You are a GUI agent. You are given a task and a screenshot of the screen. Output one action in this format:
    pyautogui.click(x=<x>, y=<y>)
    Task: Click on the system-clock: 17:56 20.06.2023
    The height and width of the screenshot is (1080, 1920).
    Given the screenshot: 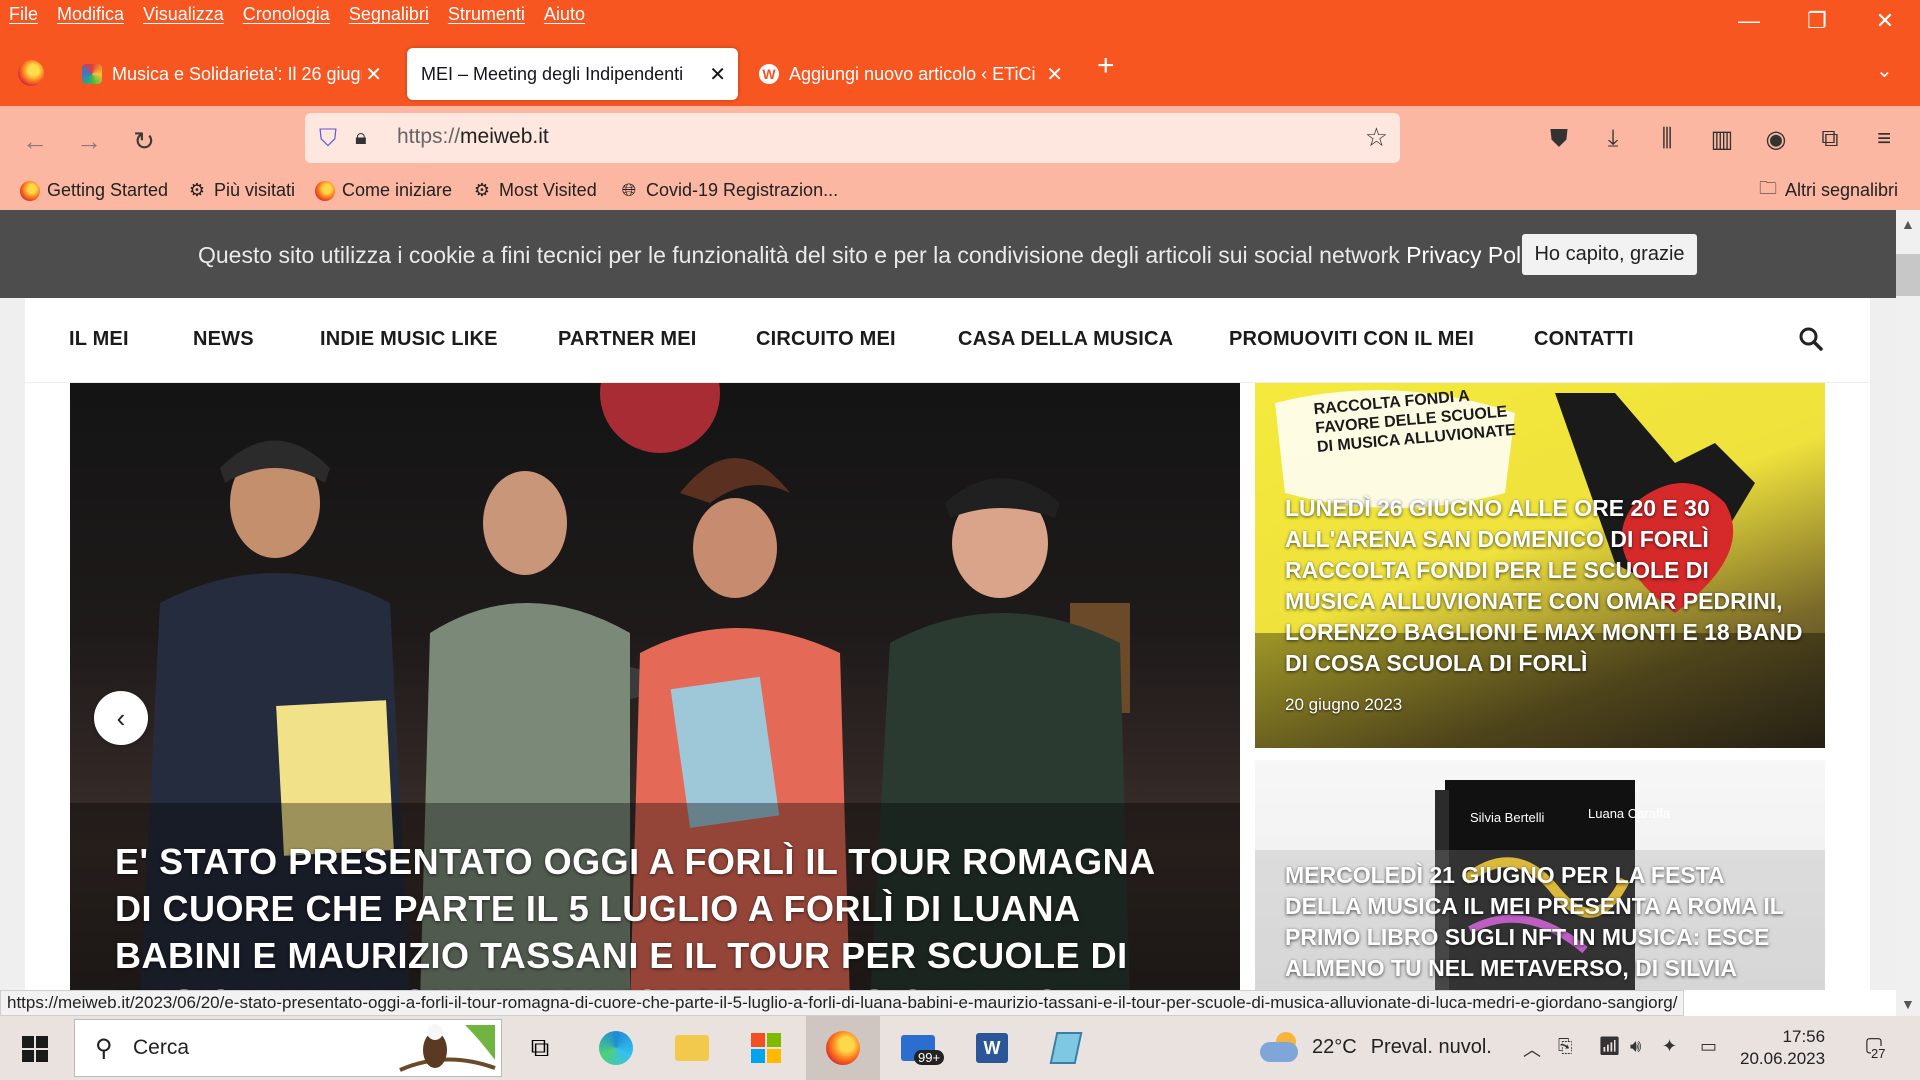 What is the action you would take?
    pyautogui.click(x=1782, y=1048)
    